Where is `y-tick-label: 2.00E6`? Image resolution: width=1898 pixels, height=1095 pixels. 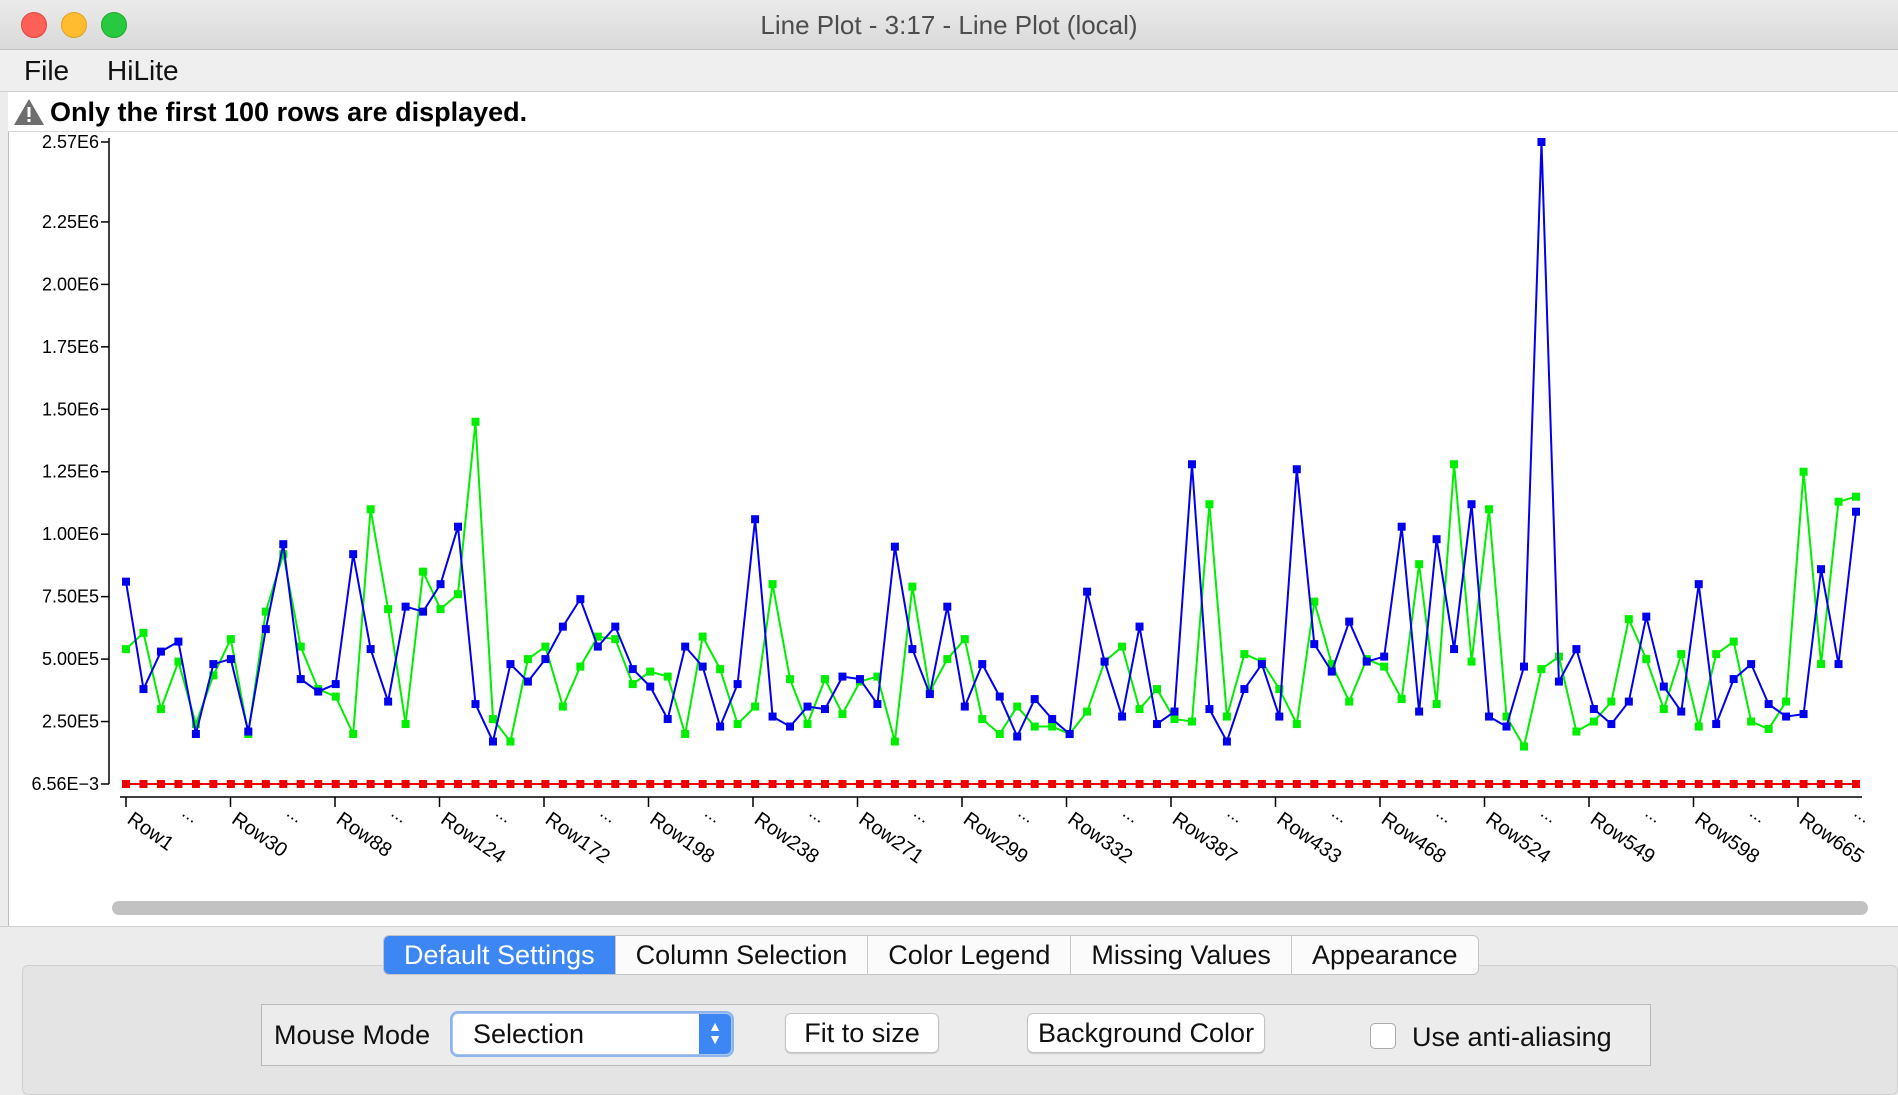
y-tick-label: 2.00E6 is located at coordinates (70, 284).